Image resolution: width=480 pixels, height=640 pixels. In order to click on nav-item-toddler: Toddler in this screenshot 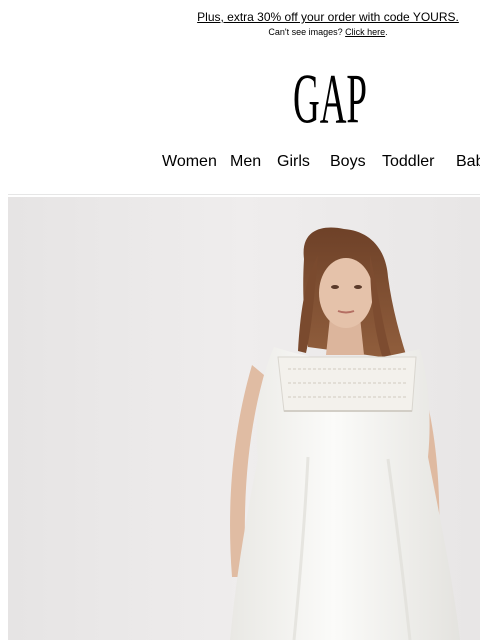, I will do `click(408, 162)`.